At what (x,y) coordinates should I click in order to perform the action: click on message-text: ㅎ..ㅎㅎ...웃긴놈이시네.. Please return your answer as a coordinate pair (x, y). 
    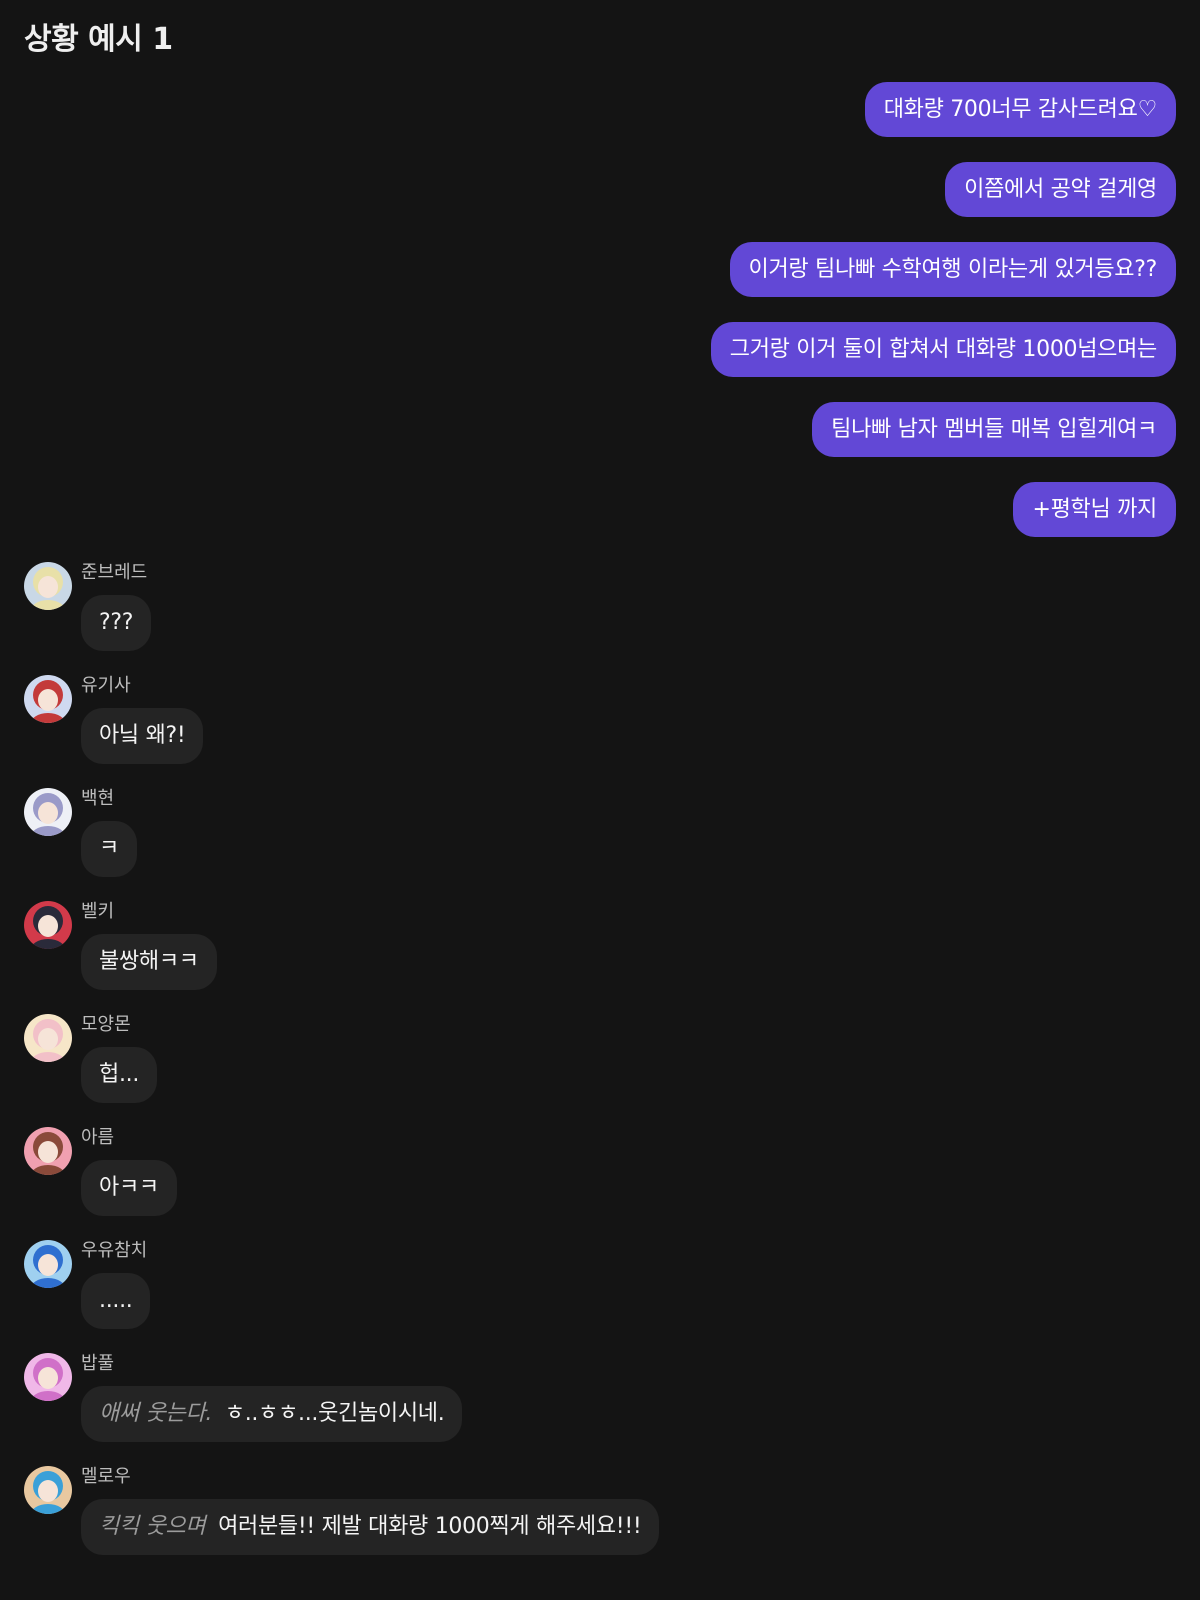
    Looking at the image, I should click on (334, 1413).